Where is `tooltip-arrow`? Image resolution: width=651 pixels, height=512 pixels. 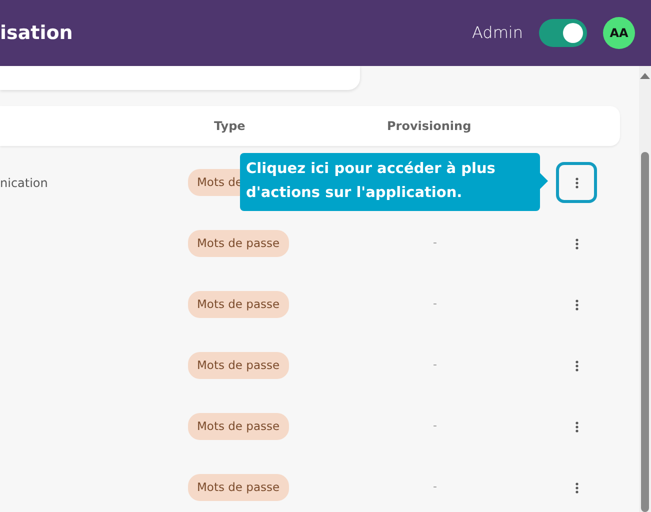 tooltip-arrow is located at coordinates (543, 181).